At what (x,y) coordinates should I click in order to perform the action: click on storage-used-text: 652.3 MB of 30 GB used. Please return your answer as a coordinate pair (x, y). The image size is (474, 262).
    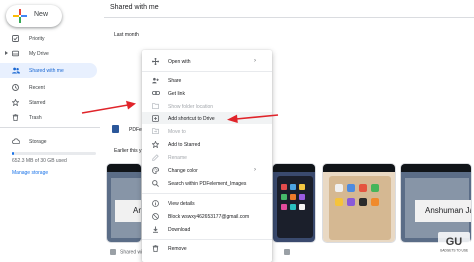
    Looking at the image, I should click on (39, 161).